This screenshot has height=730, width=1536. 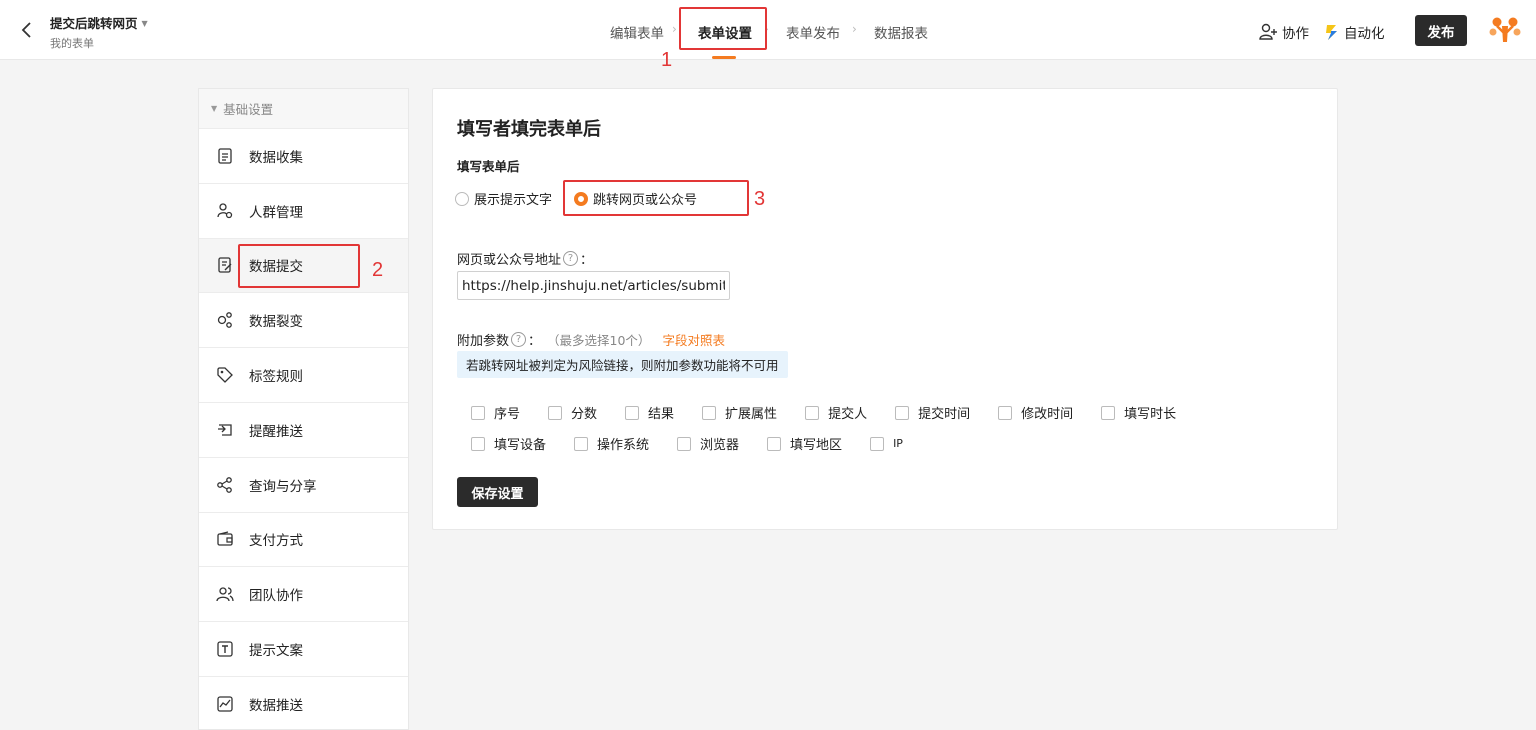 What do you see at coordinates (225, 210) in the screenshot?
I see `user-settings-icon` at bounding box center [225, 210].